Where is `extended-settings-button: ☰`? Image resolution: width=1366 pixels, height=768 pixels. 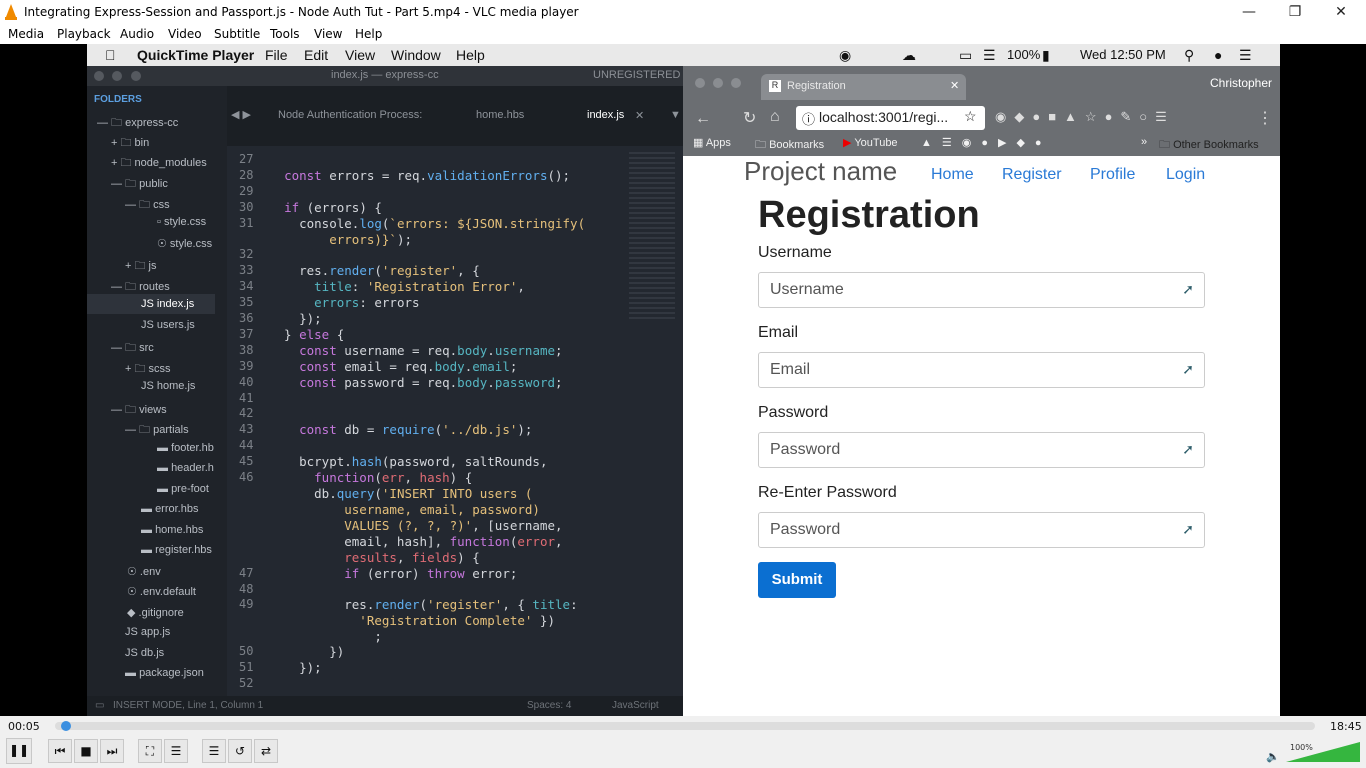 extended-settings-button: ☰ is located at coordinates (176, 751).